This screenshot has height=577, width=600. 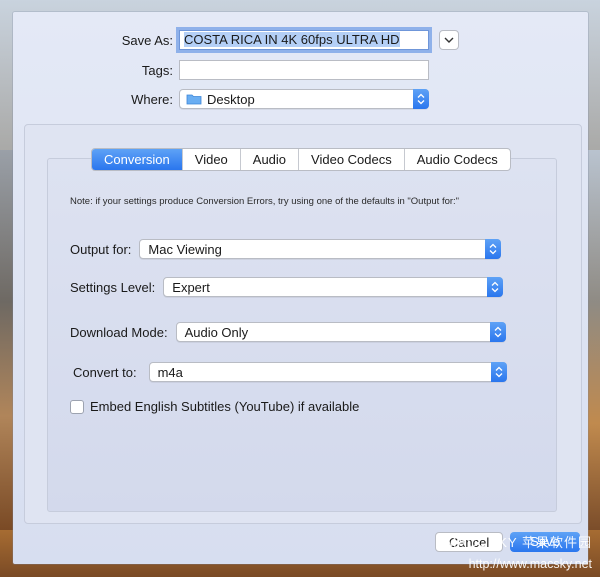 What do you see at coordinates (304, 99) in the screenshot?
I see `where-popup: Desktop` at bounding box center [304, 99].